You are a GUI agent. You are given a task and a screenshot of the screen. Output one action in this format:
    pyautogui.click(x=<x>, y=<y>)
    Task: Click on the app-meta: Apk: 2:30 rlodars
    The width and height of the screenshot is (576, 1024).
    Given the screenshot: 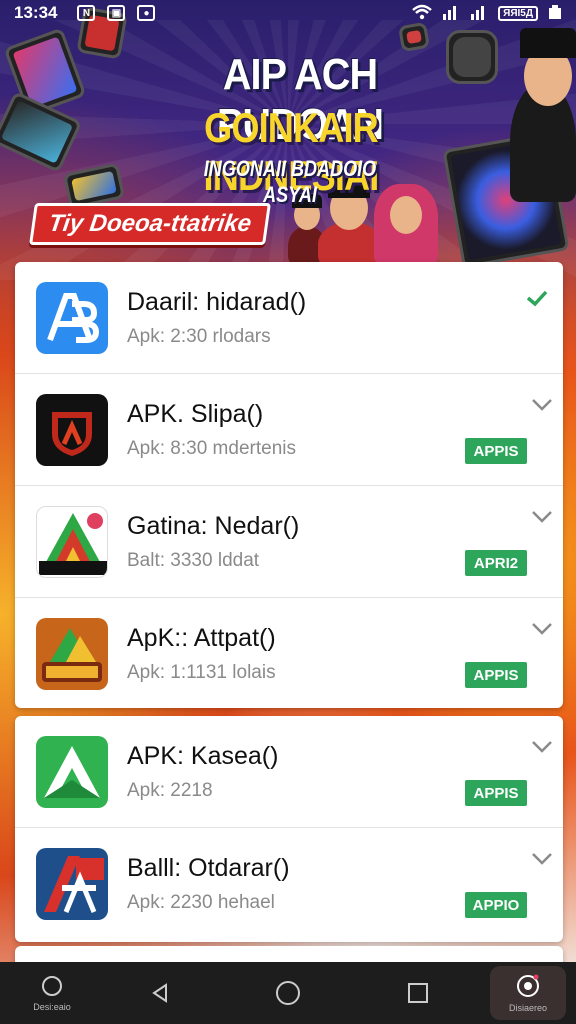 What is the action you would take?
    pyautogui.click(x=199, y=336)
    